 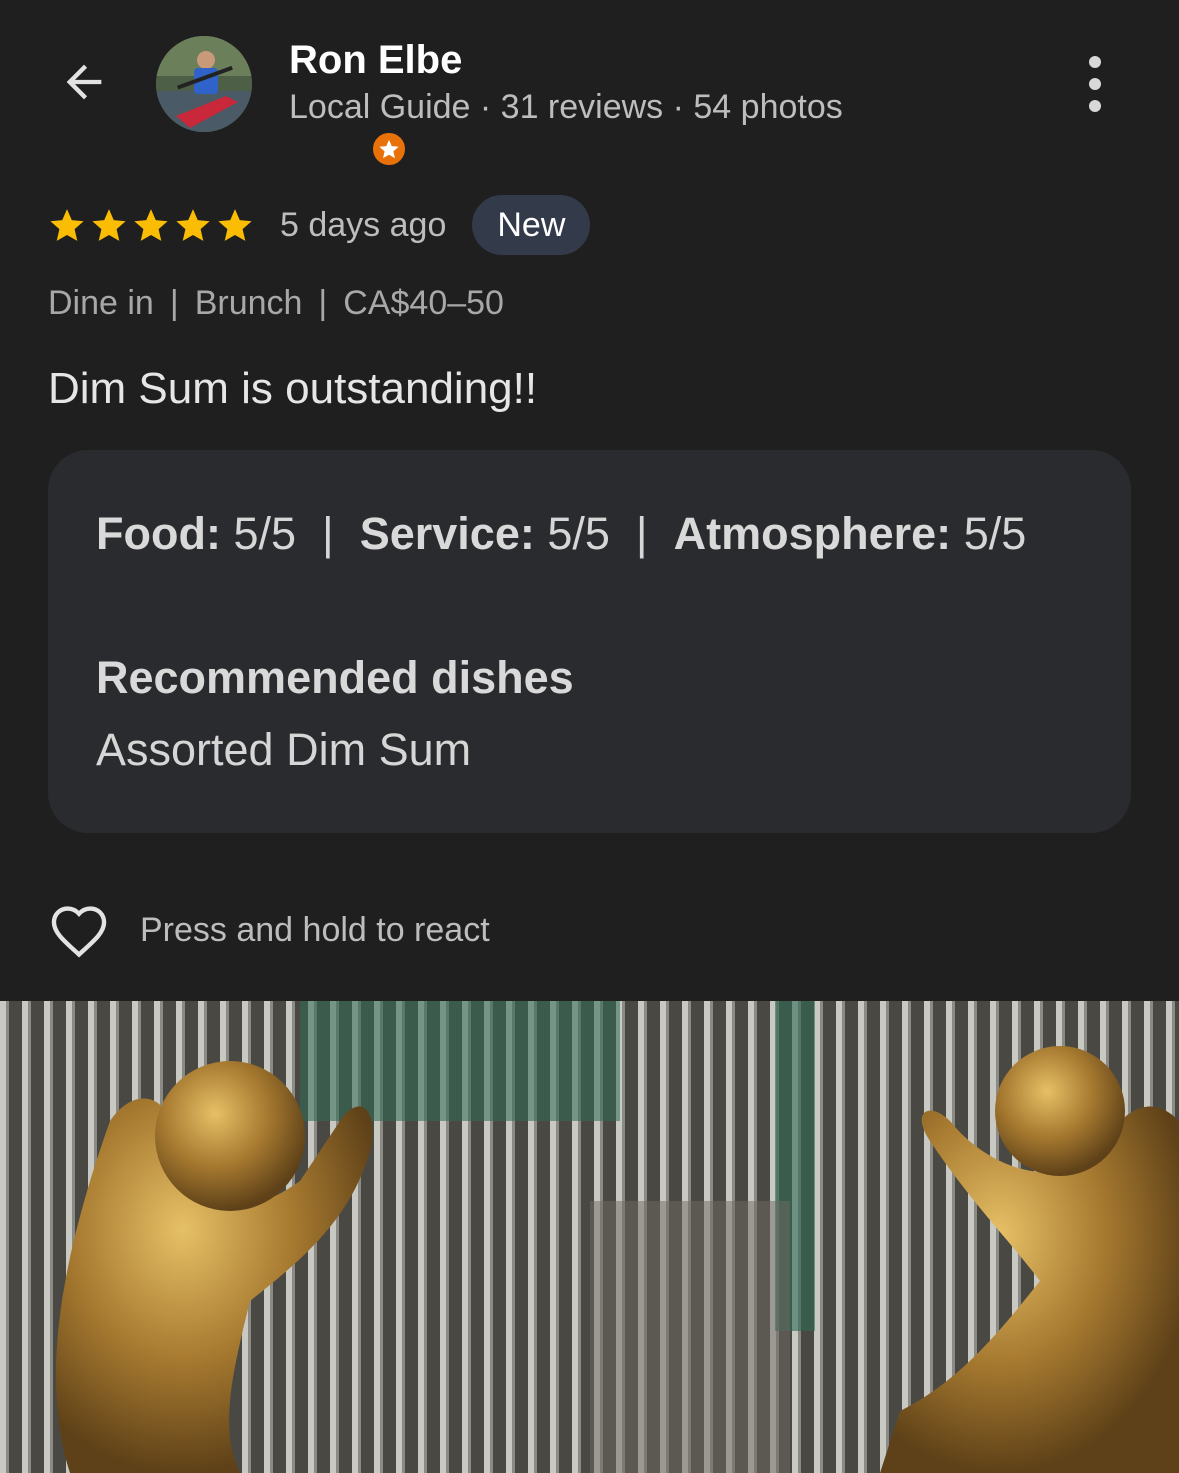 What do you see at coordinates (204, 84) in the screenshot?
I see `avatar-photo` at bounding box center [204, 84].